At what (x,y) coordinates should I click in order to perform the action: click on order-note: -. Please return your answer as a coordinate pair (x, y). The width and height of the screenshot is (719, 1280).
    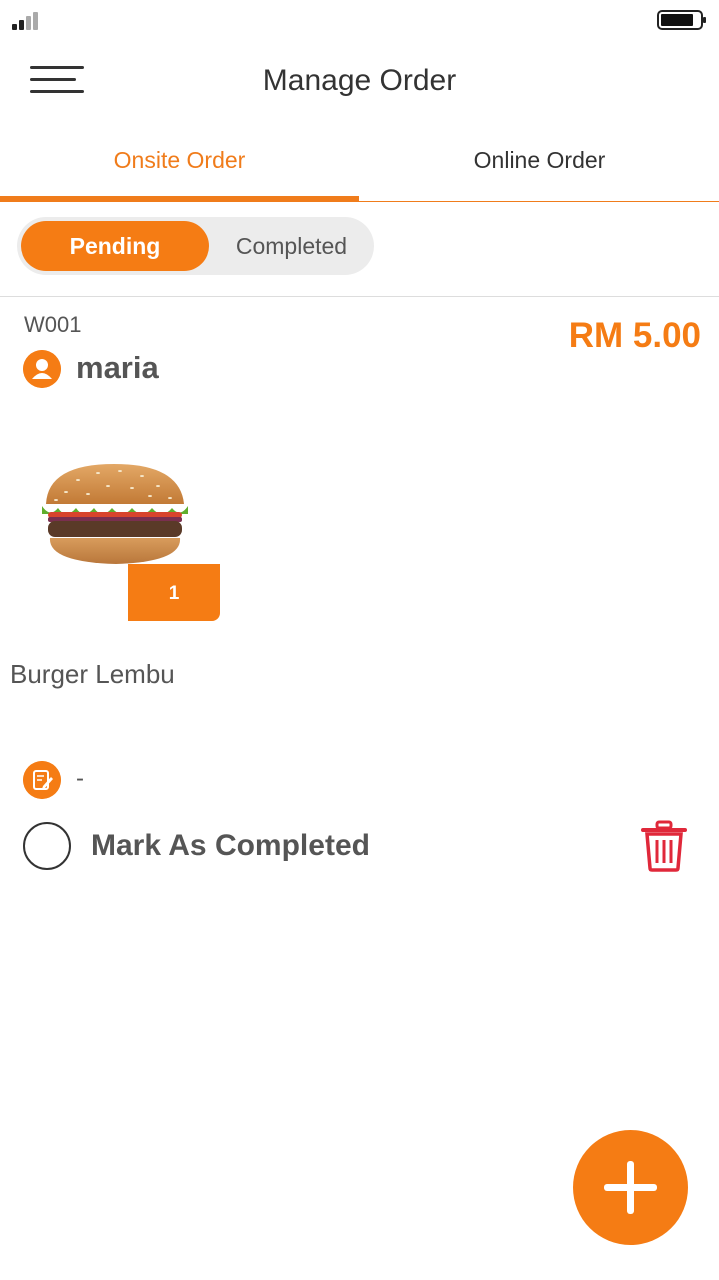
    Looking at the image, I should click on (80, 778).